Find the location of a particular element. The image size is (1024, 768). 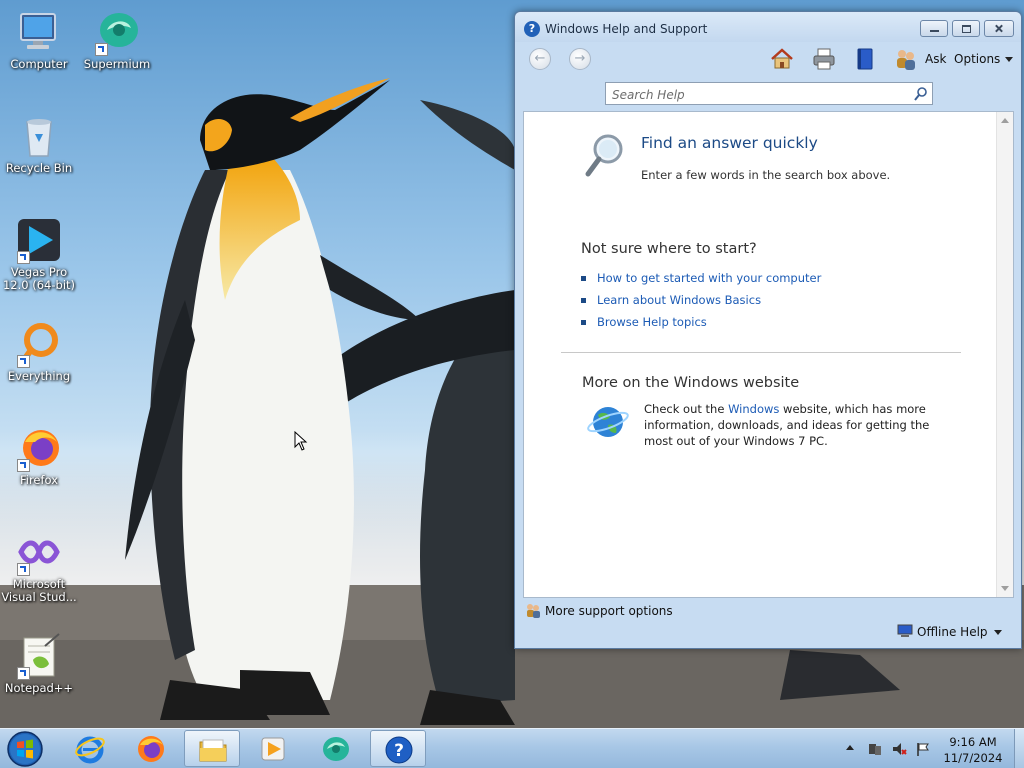

show-hidden-icons-arrow is located at coordinates (850, 747).